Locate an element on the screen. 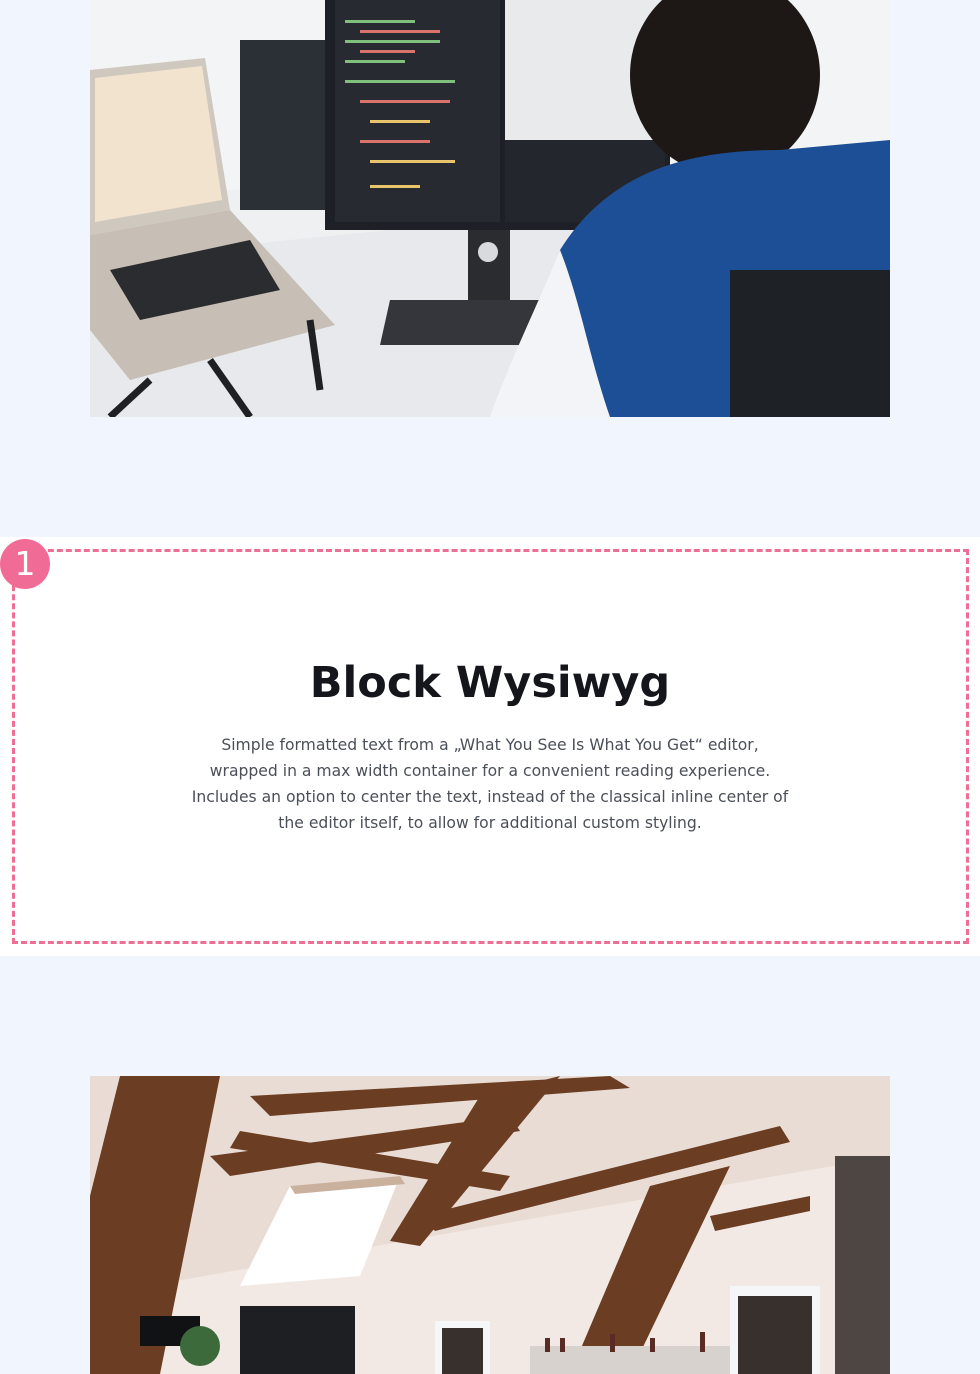  block-number-badge: 1 is located at coordinates (25, 564).